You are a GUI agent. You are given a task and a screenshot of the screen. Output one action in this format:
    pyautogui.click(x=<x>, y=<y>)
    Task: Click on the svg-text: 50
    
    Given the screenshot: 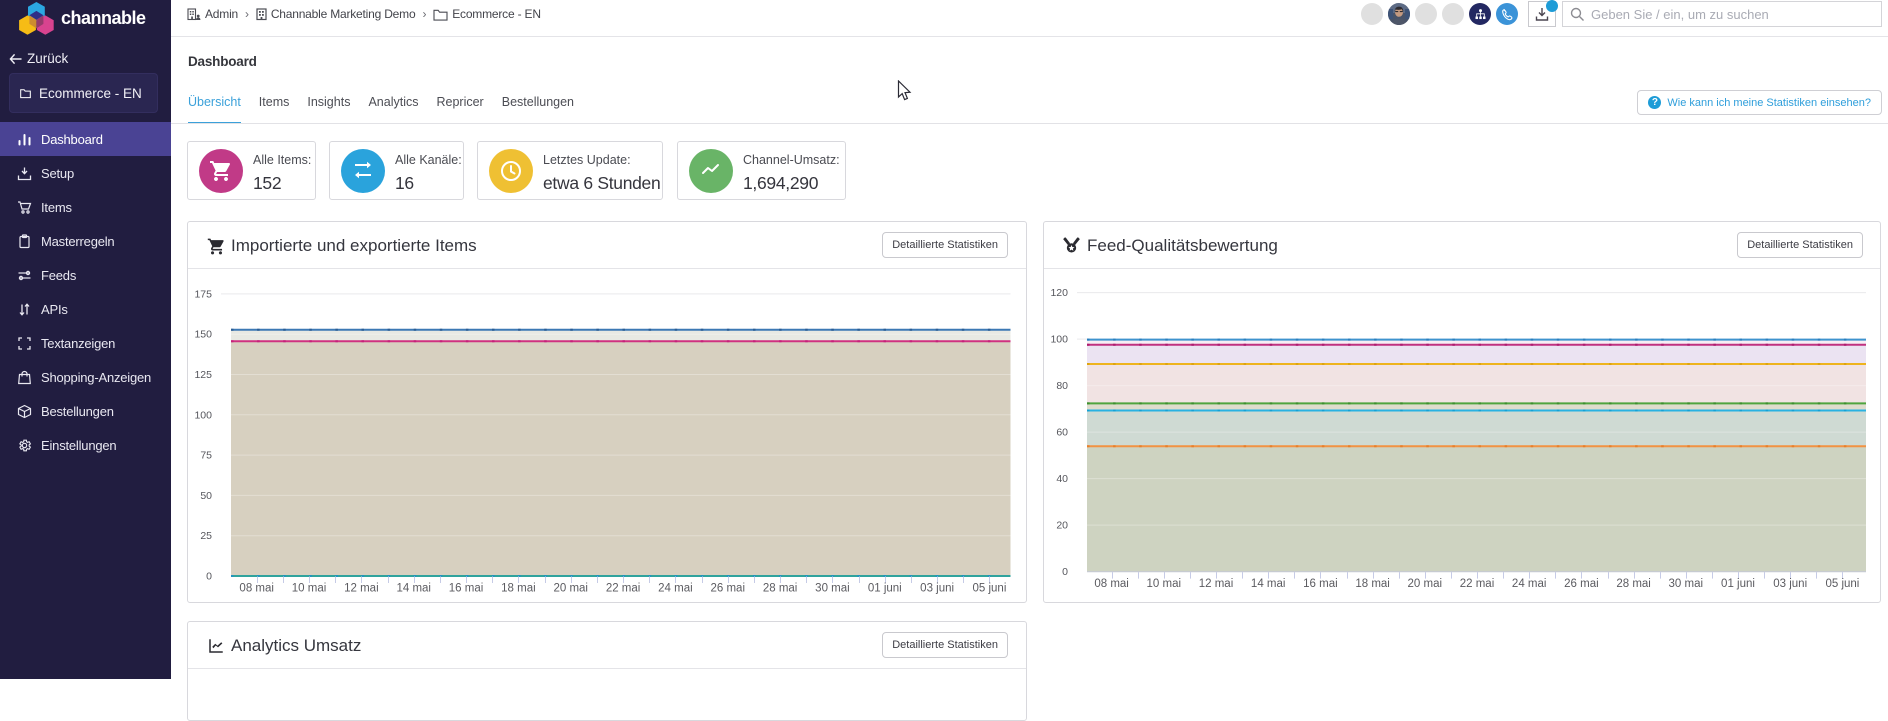 What is the action you would take?
    pyautogui.click(x=206, y=496)
    